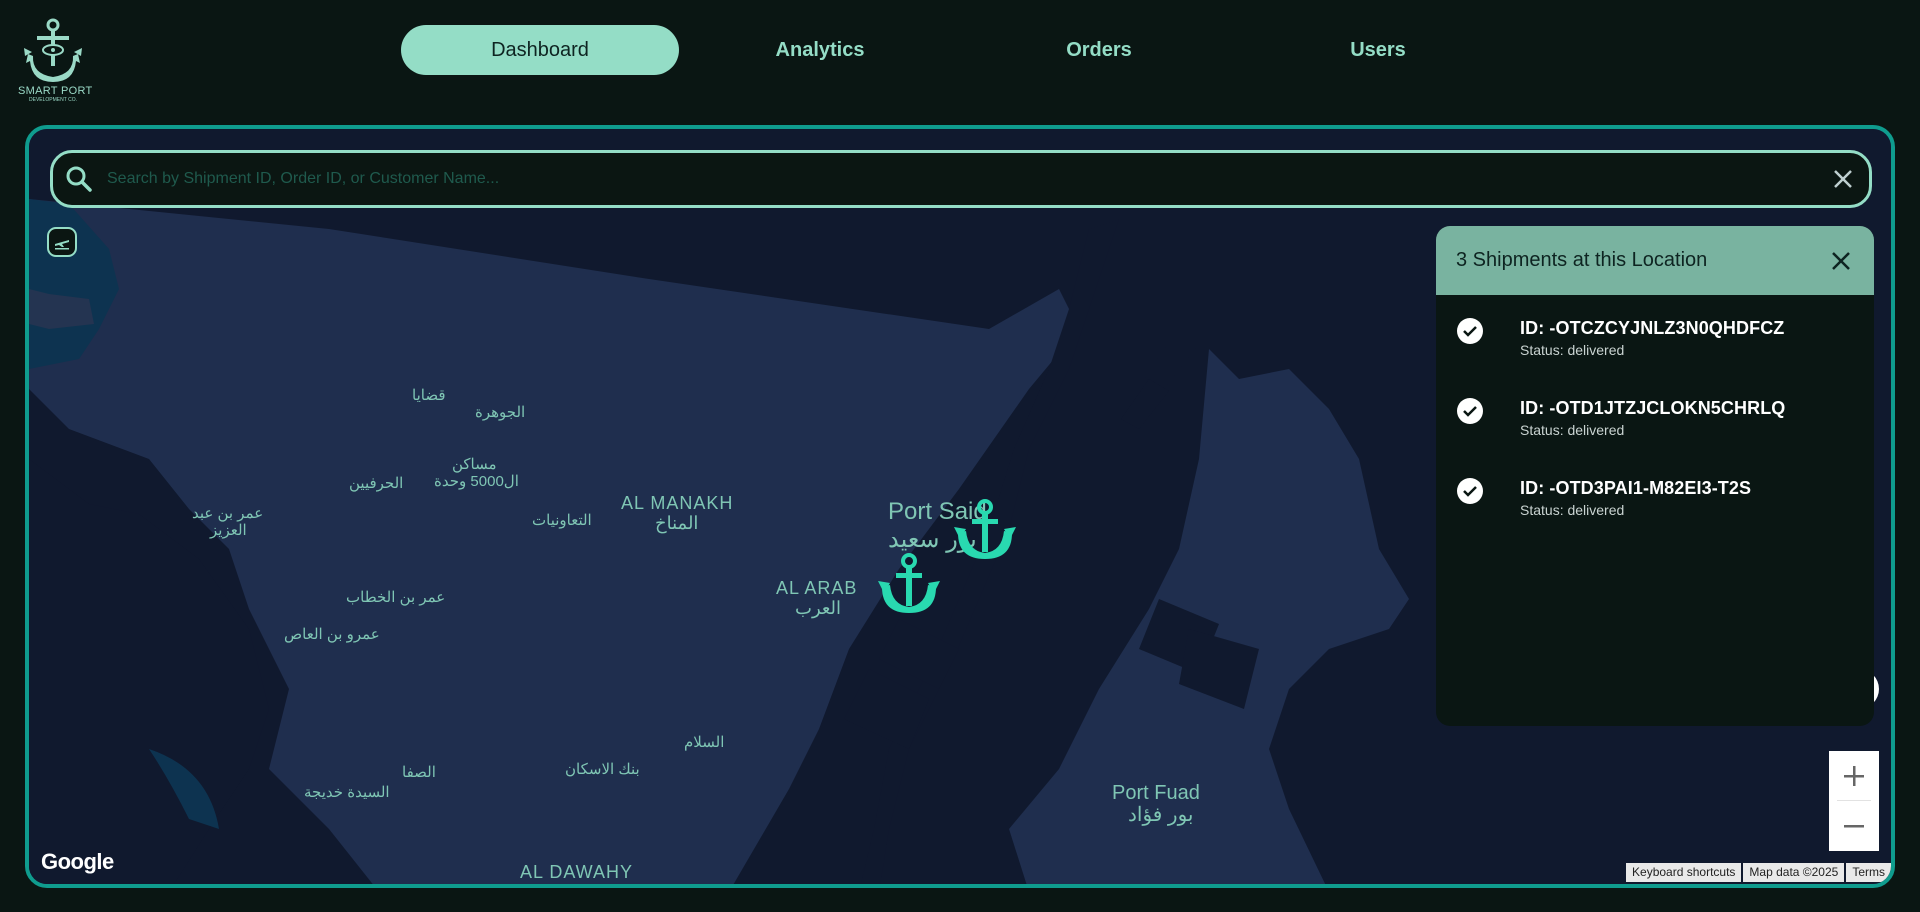 The image size is (1920, 912). What do you see at coordinates (968, 179) in the screenshot?
I see `search-input` at bounding box center [968, 179].